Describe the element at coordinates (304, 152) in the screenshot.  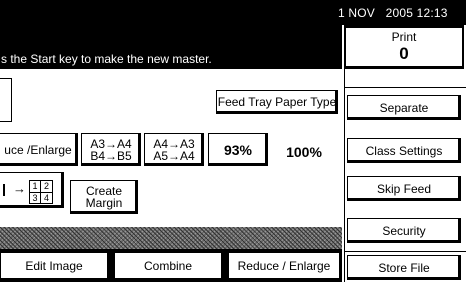
I see `current-ratio-100: 100%` at that location.